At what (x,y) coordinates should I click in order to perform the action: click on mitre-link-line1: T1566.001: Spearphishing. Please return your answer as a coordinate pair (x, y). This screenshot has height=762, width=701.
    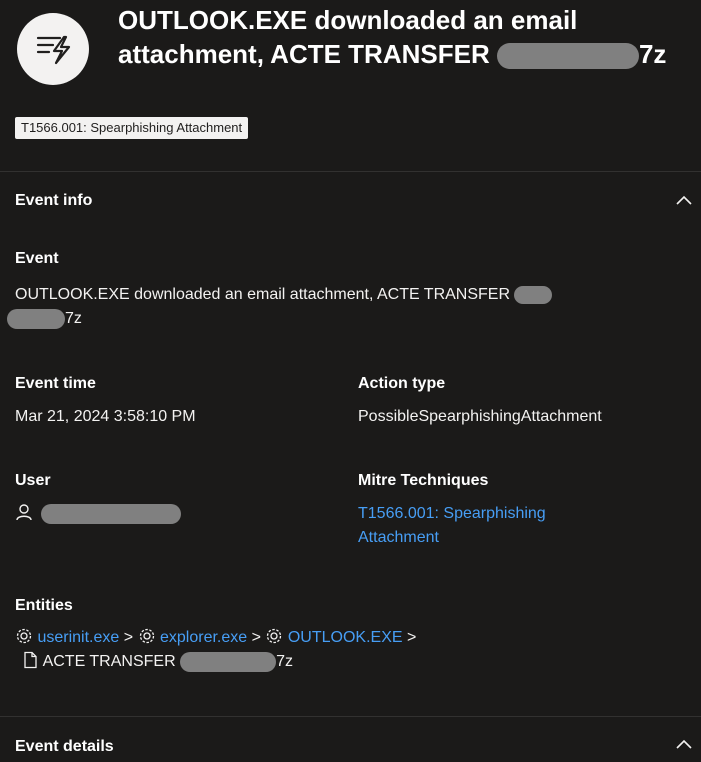
    Looking at the image, I should click on (452, 513).